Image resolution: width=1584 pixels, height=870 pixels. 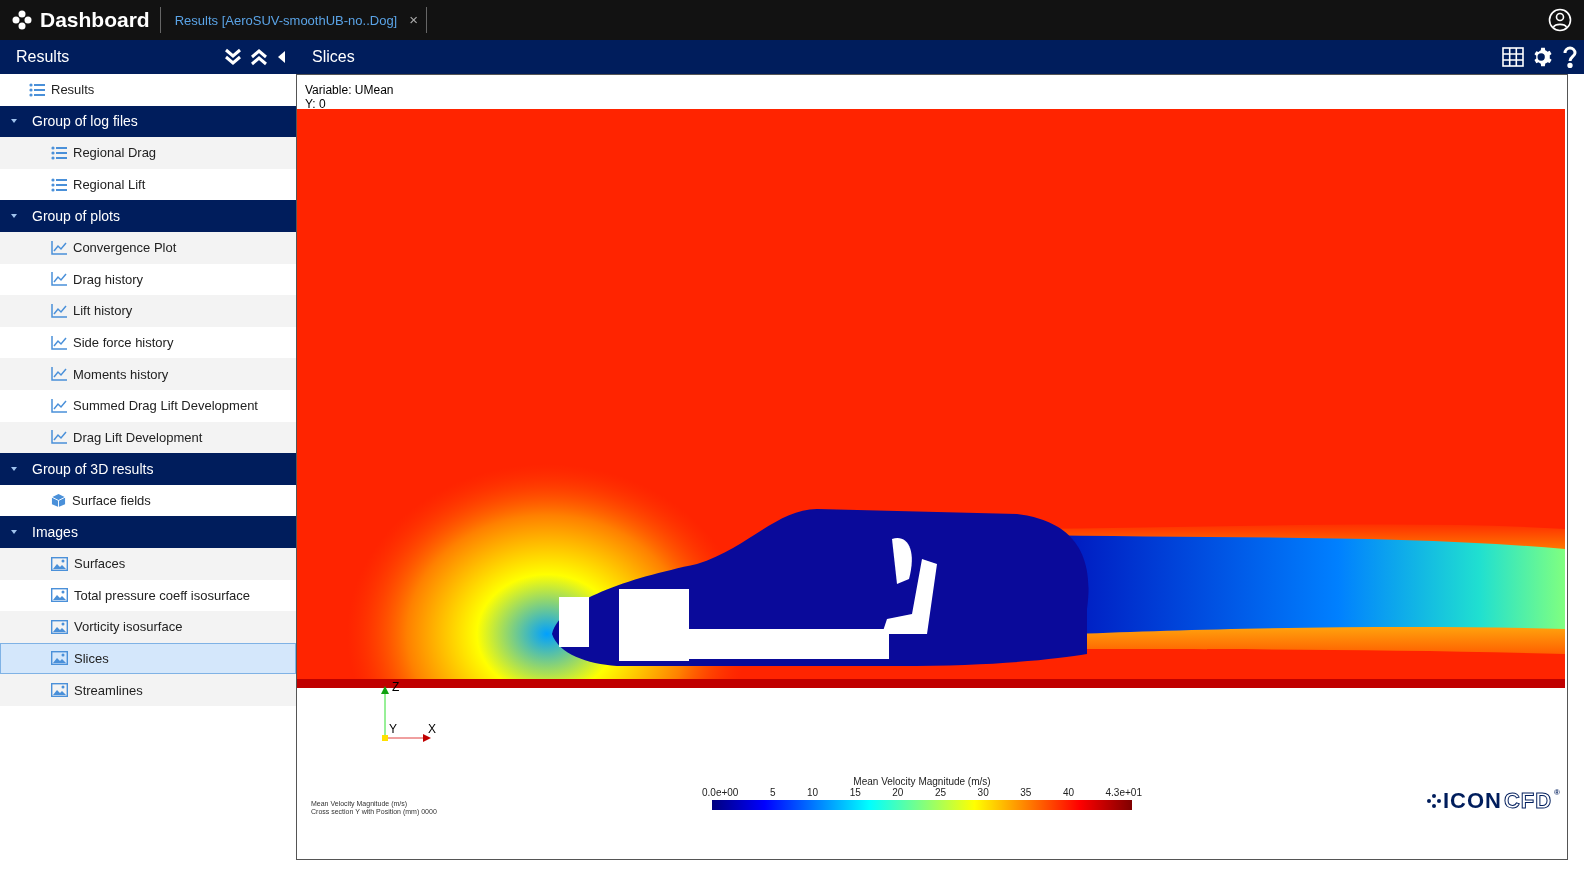 I want to click on tree-item: Convergence Plot, so click(x=148, y=247).